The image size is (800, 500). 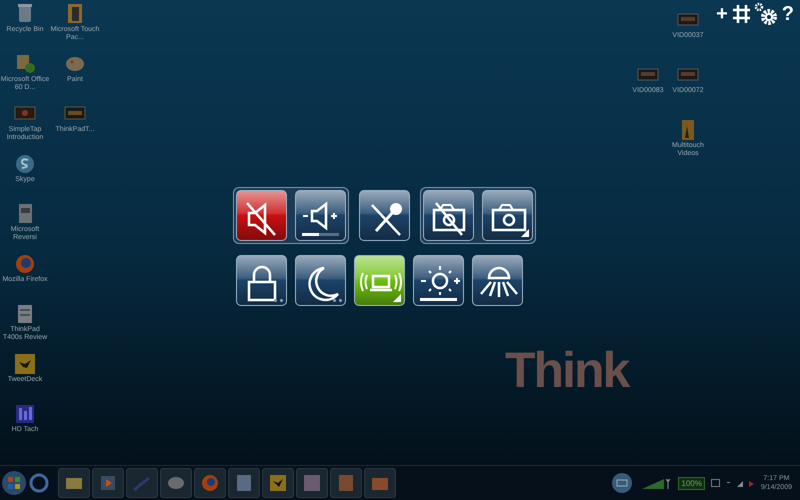 I want to click on help-button: ?, so click(x=788, y=14).